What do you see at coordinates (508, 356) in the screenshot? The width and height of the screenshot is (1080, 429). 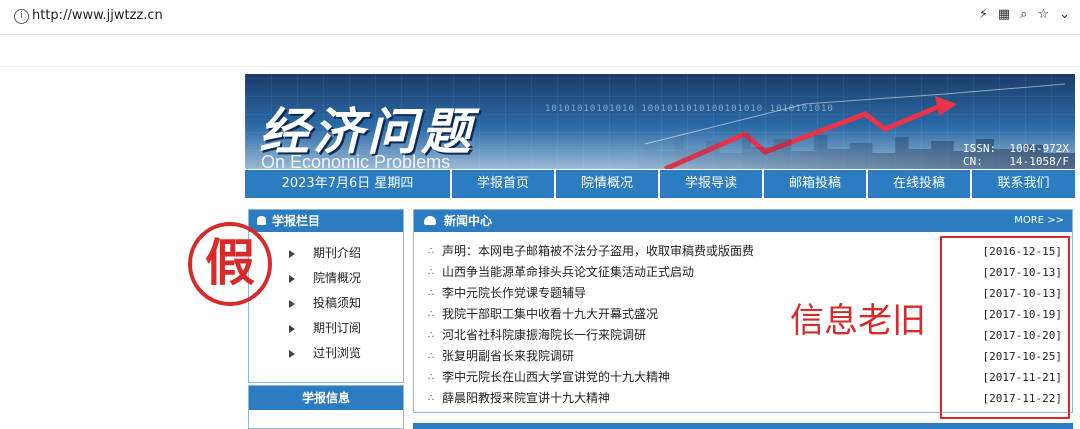 I see `news-item-text: 张复明副省长来我院调研` at bounding box center [508, 356].